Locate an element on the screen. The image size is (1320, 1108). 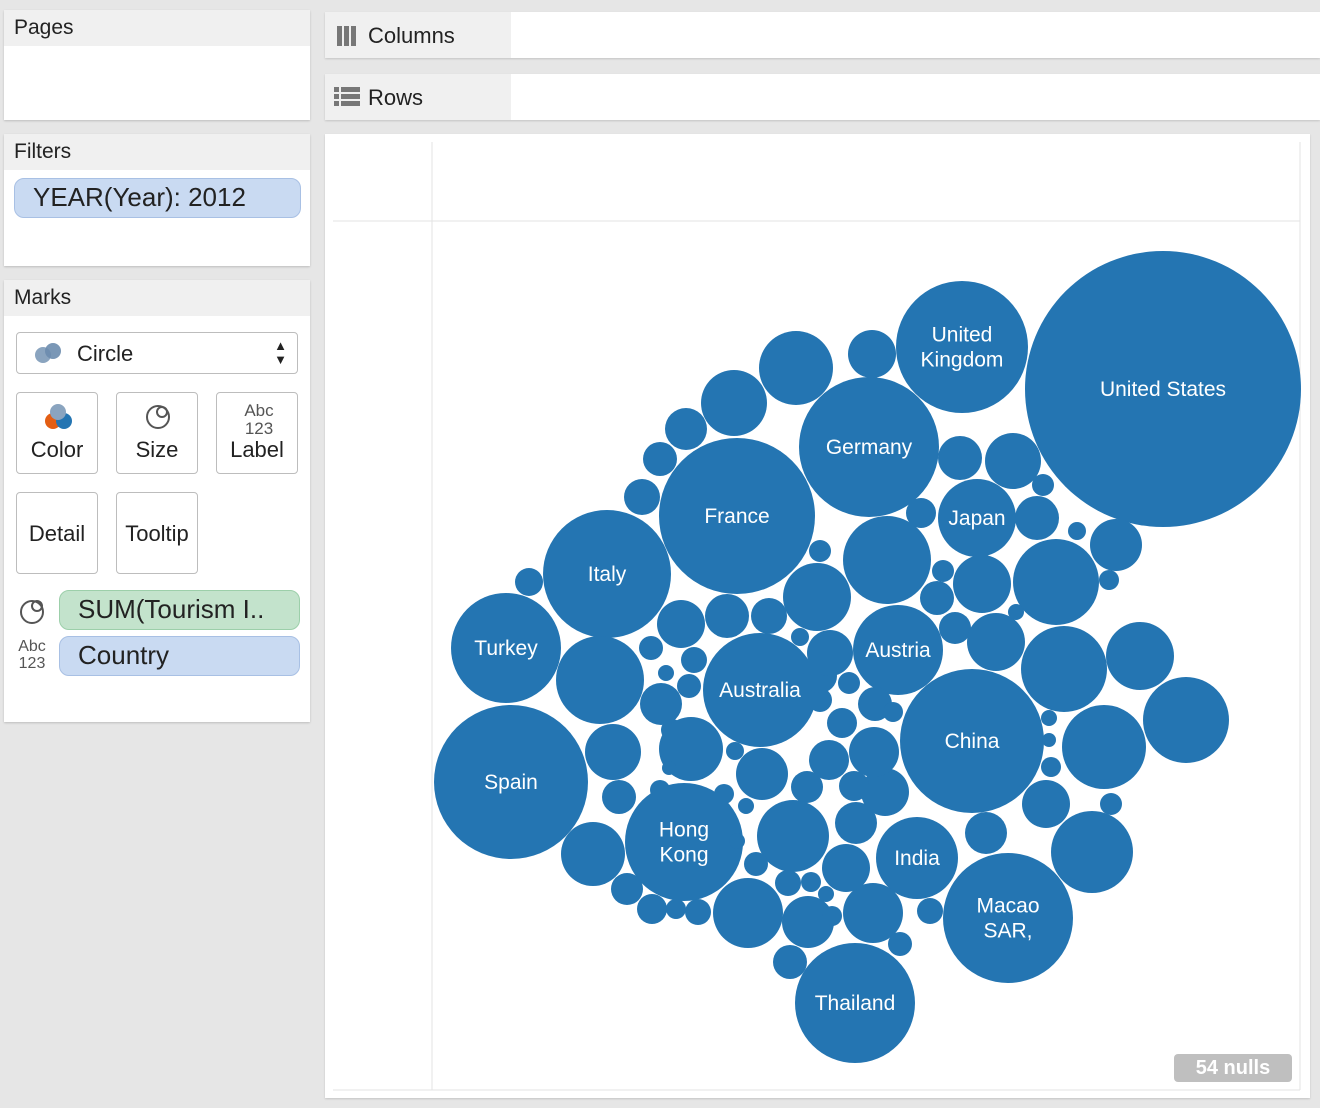
marks-title: Marks is located at coordinates (157, 298).